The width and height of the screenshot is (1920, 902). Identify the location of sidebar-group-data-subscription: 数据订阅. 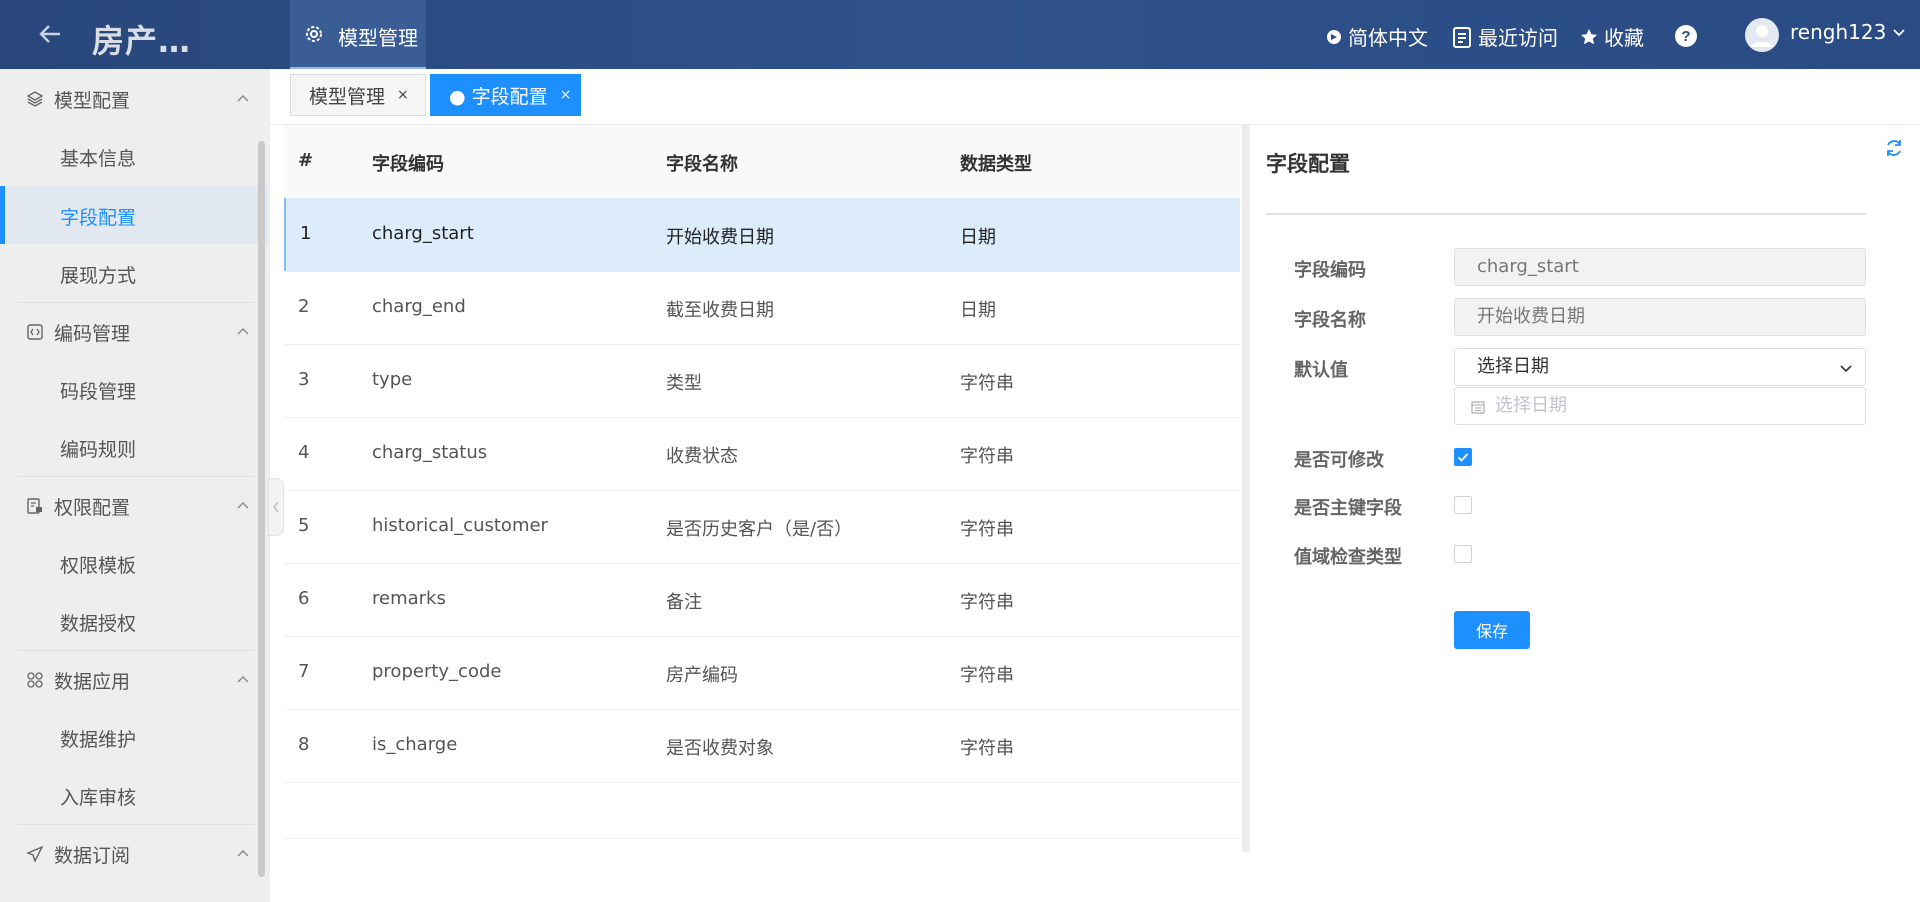
(135, 853).